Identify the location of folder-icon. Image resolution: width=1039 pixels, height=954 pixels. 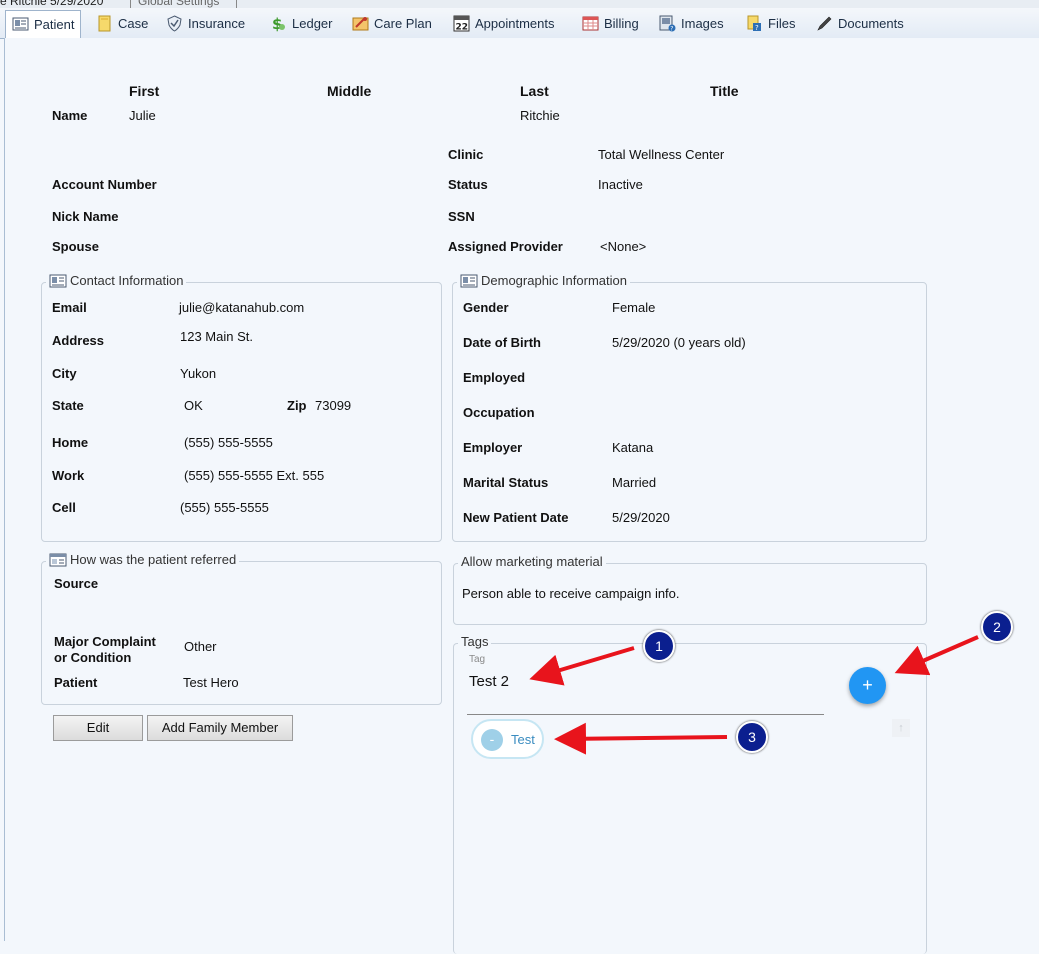
(104, 23).